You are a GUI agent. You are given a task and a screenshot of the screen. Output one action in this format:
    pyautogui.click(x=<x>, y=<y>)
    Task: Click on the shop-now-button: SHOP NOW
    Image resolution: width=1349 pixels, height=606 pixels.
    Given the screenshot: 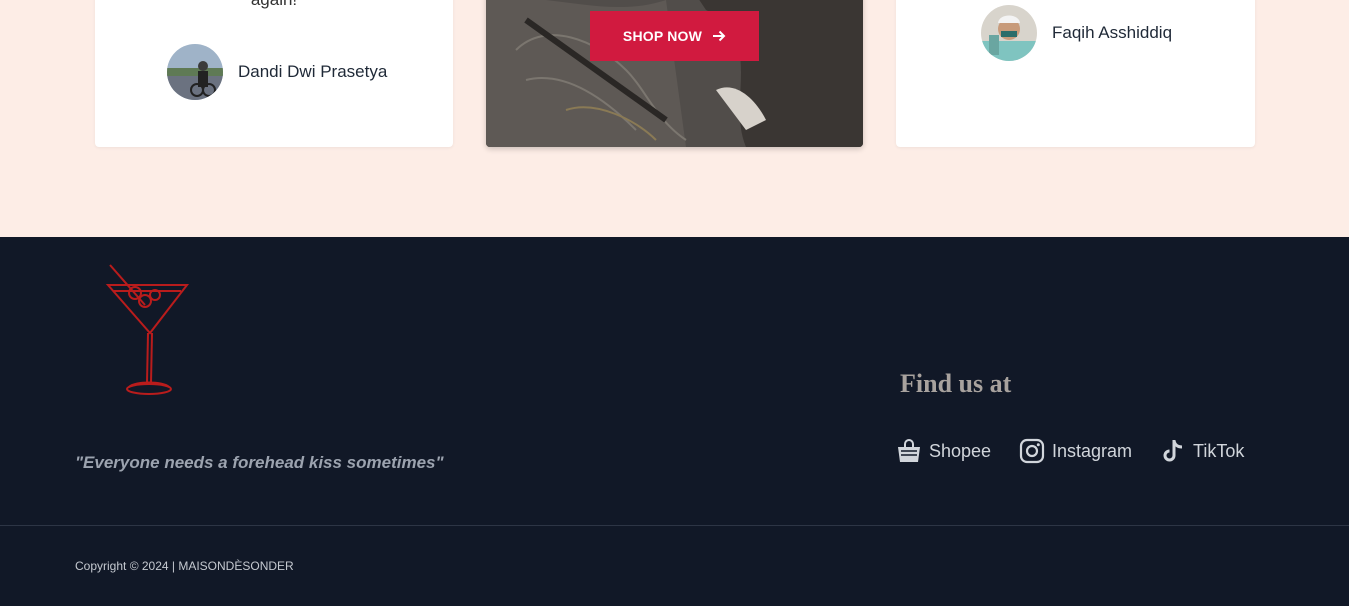 What is the action you would take?
    pyautogui.click(x=674, y=36)
    